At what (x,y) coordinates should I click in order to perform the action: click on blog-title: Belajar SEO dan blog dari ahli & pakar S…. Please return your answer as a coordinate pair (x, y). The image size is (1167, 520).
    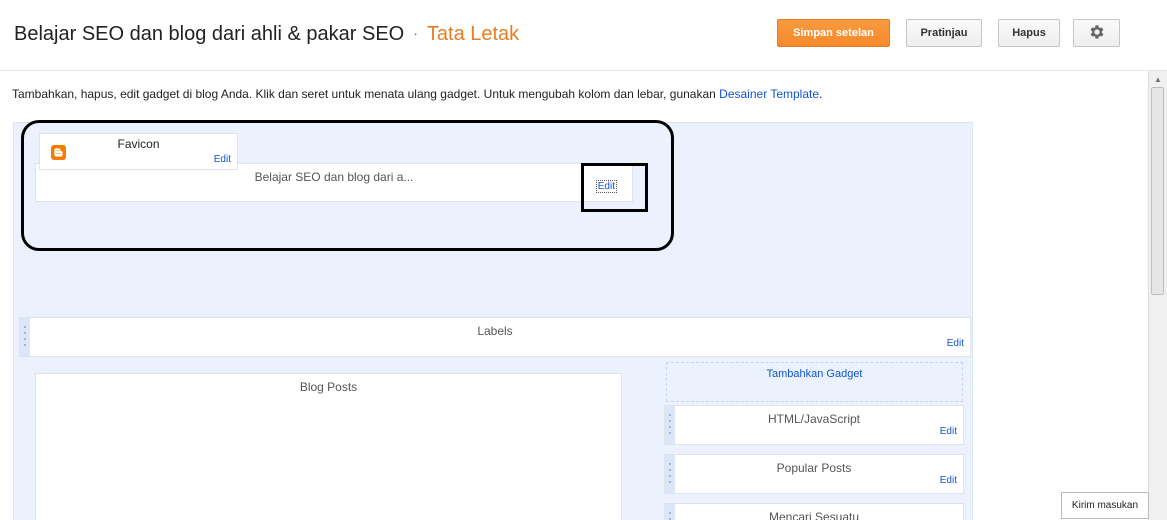
    Looking at the image, I should click on (209, 34).